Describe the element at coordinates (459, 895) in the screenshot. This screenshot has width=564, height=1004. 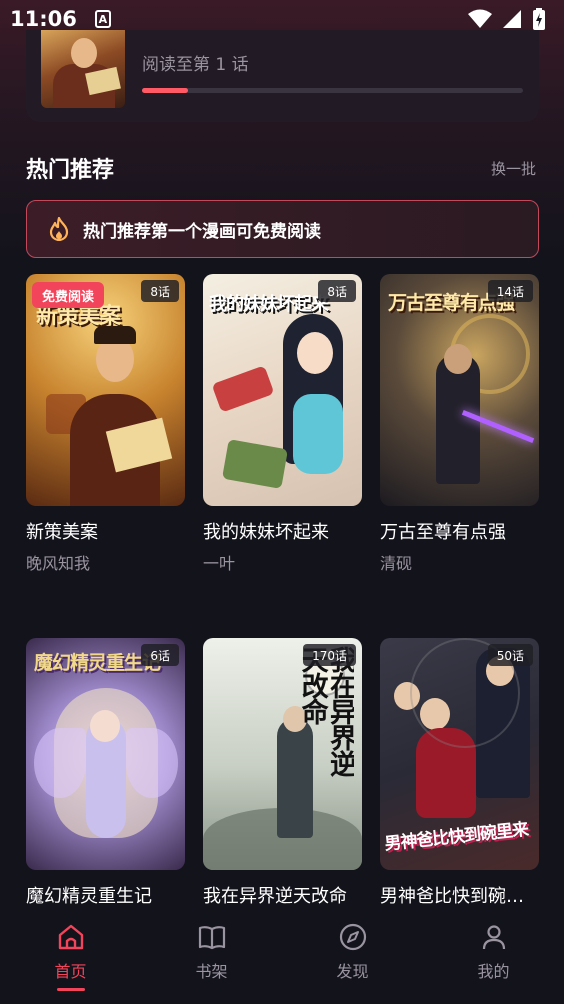
I see `comic-title: 男神爸比快到碗里来` at that location.